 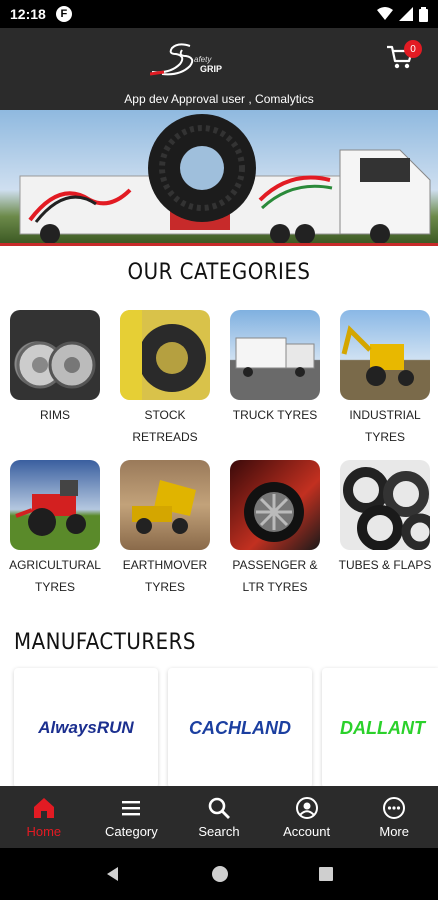 I want to click on manufacturer-logo: CACHLAND, so click(x=240, y=727).